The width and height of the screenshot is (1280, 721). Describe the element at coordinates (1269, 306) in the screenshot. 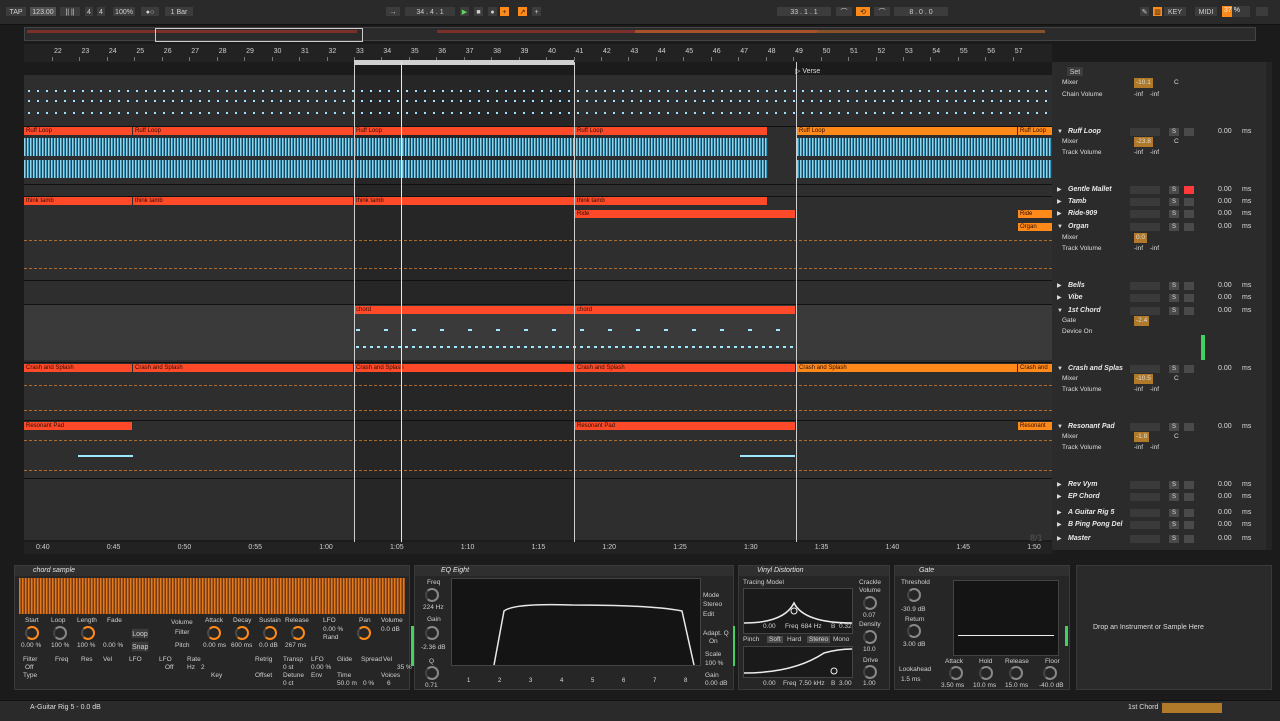

I see `scrollbar-right` at that location.